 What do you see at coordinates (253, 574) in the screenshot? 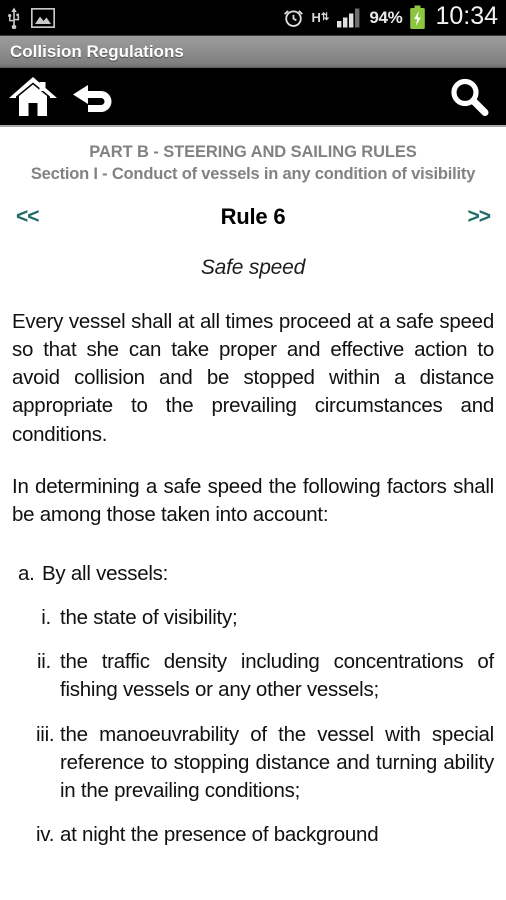
I see `list-item: a. By all vessels:` at bounding box center [253, 574].